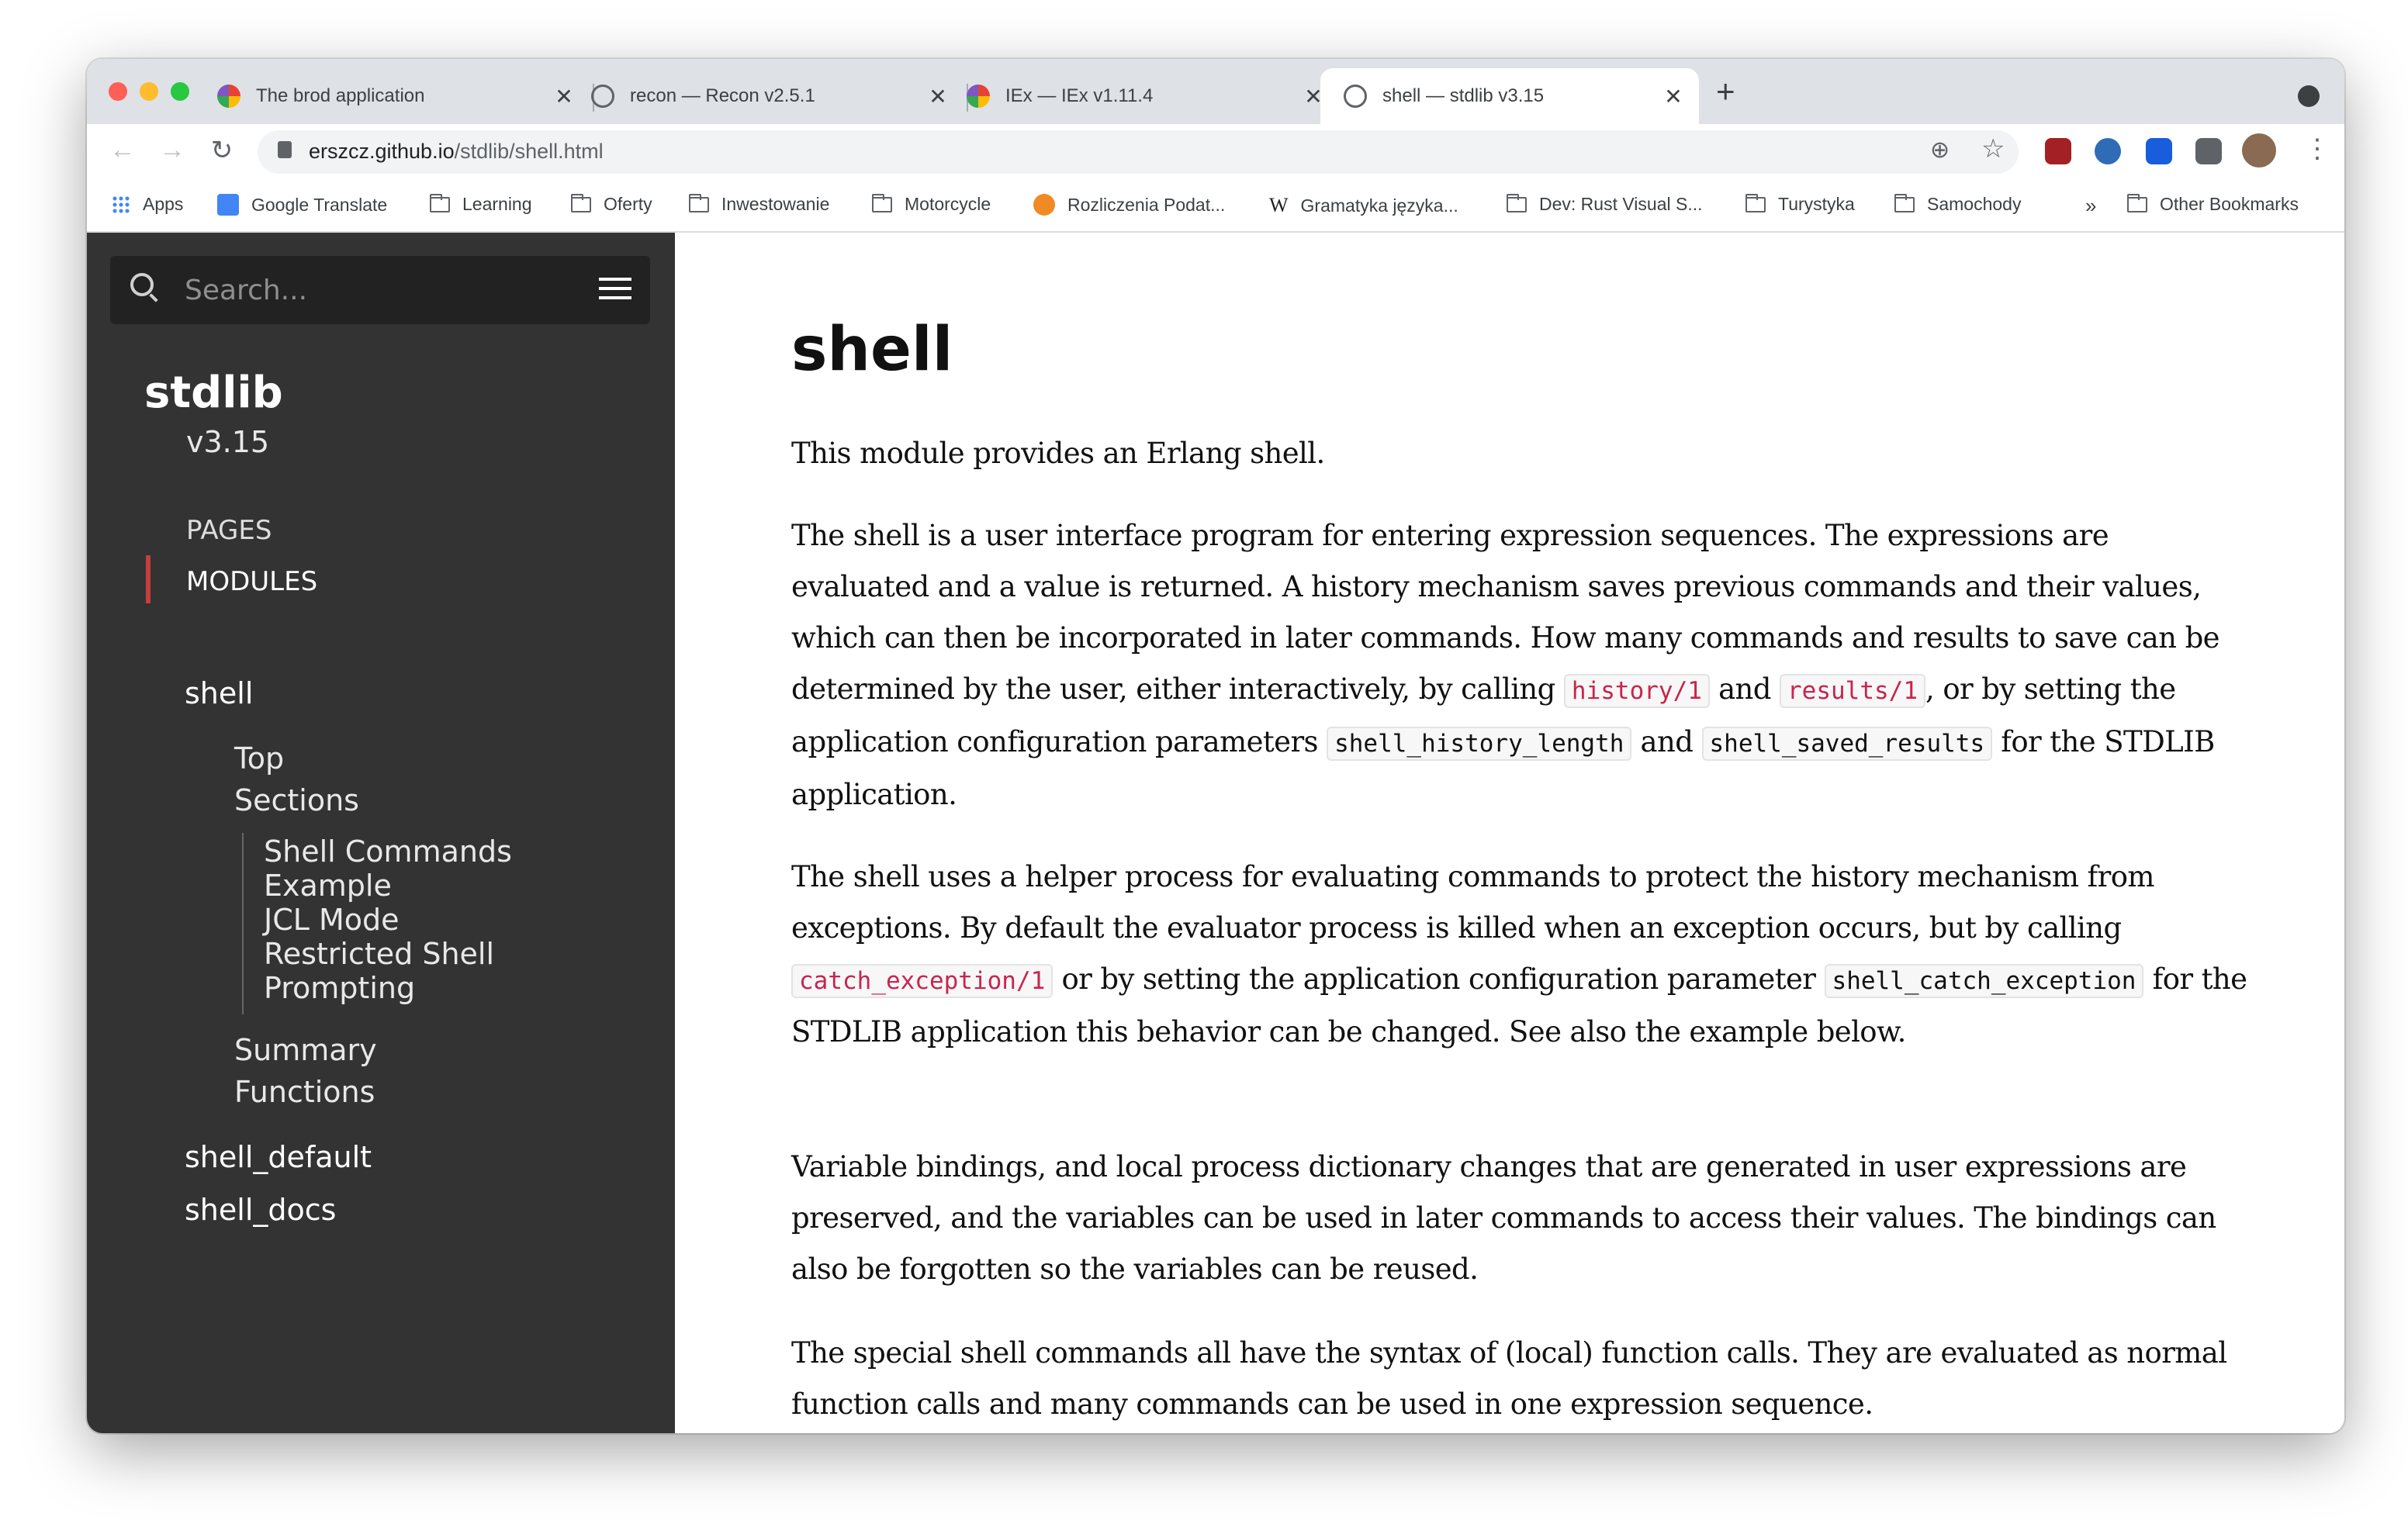  I want to click on tab-title: shell — stdlib v3.15, so click(1464, 95).